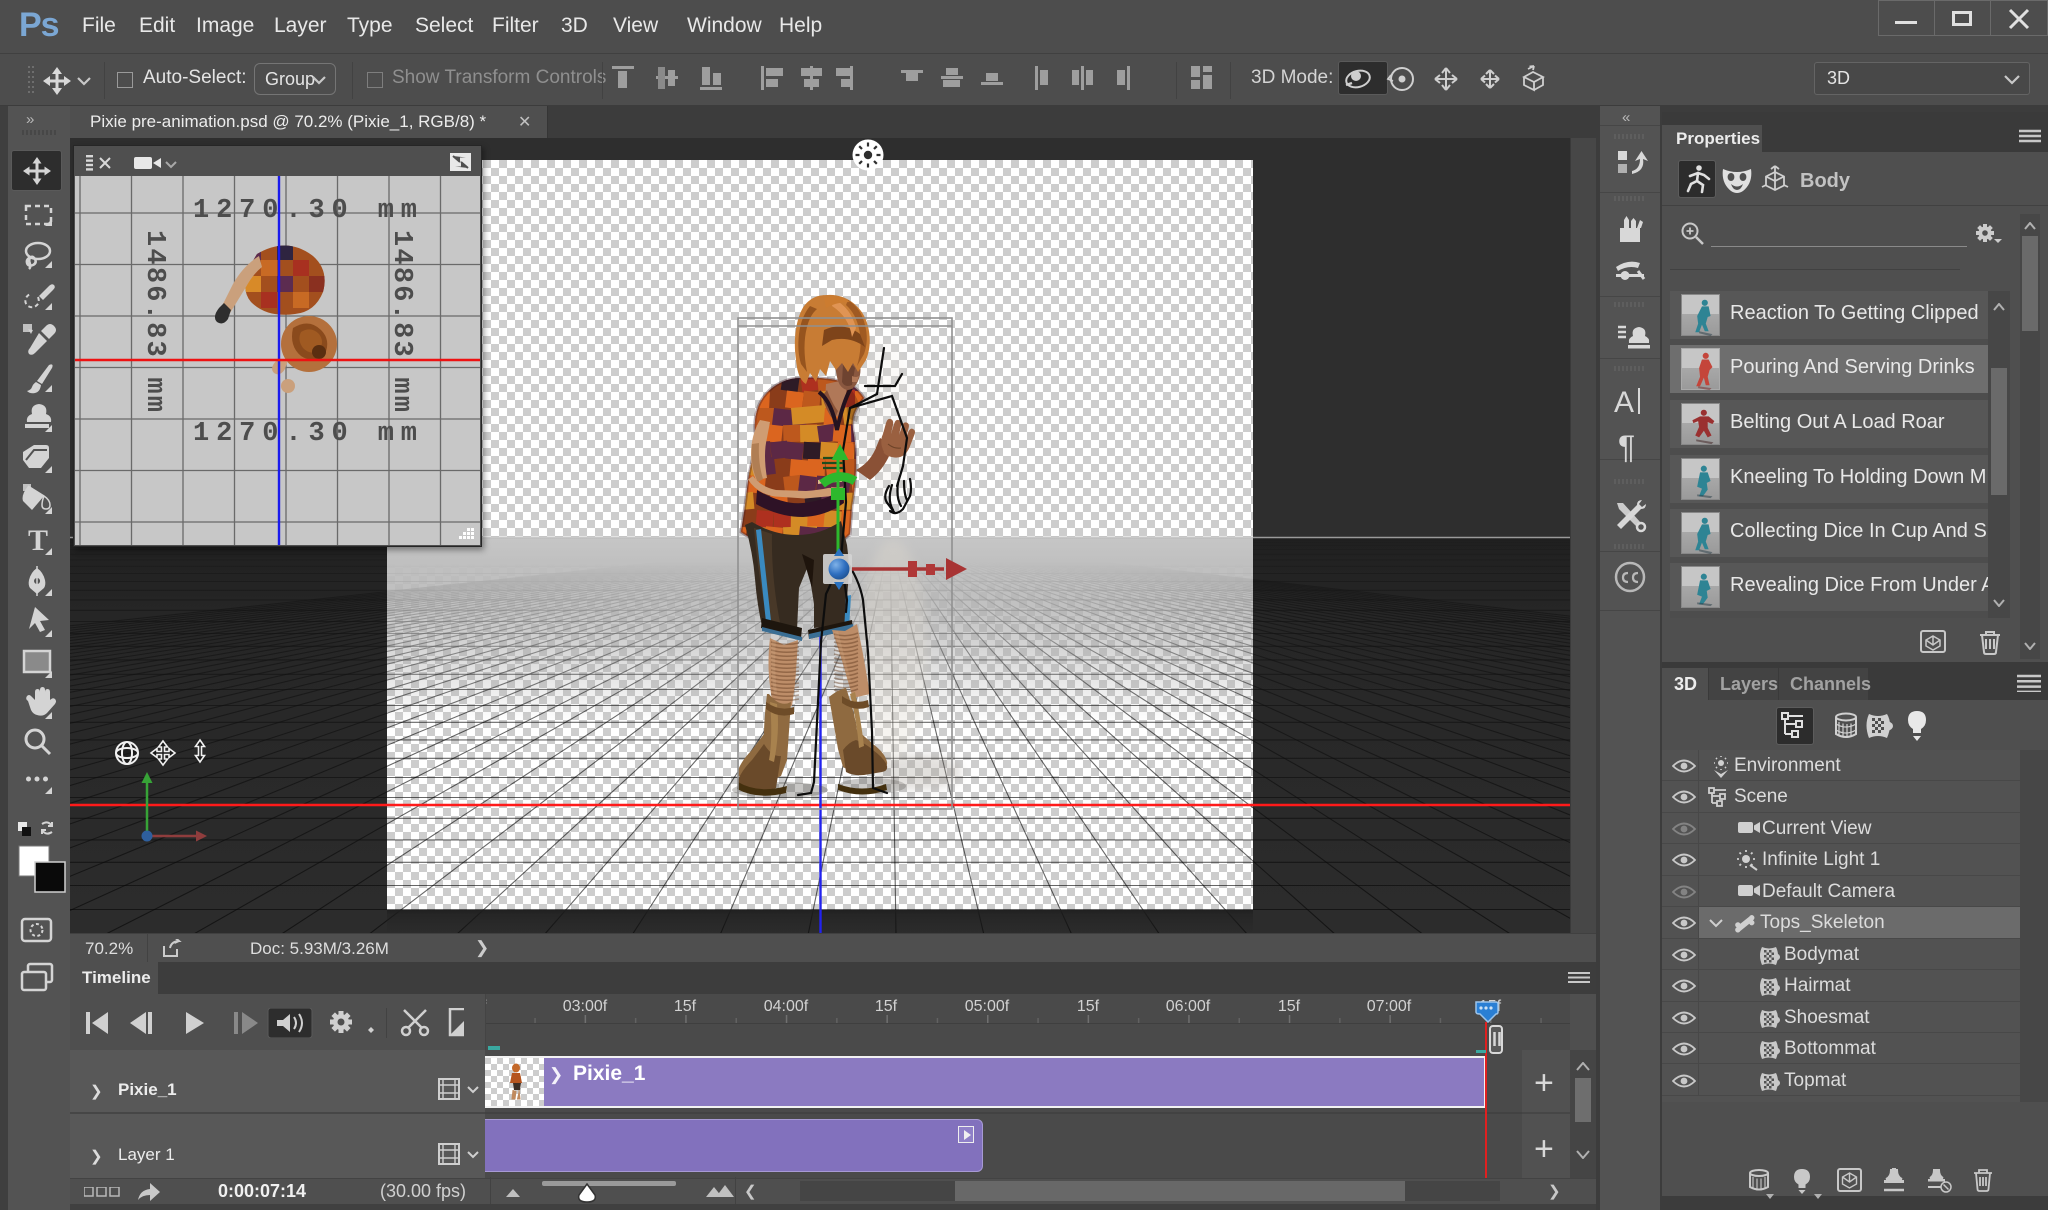 Image resolution: width=2048 pixels, height=1210 pixels. Describe the element at coordinates (1624, 402) in the screenshot. I see `svg-text: A` at that location.